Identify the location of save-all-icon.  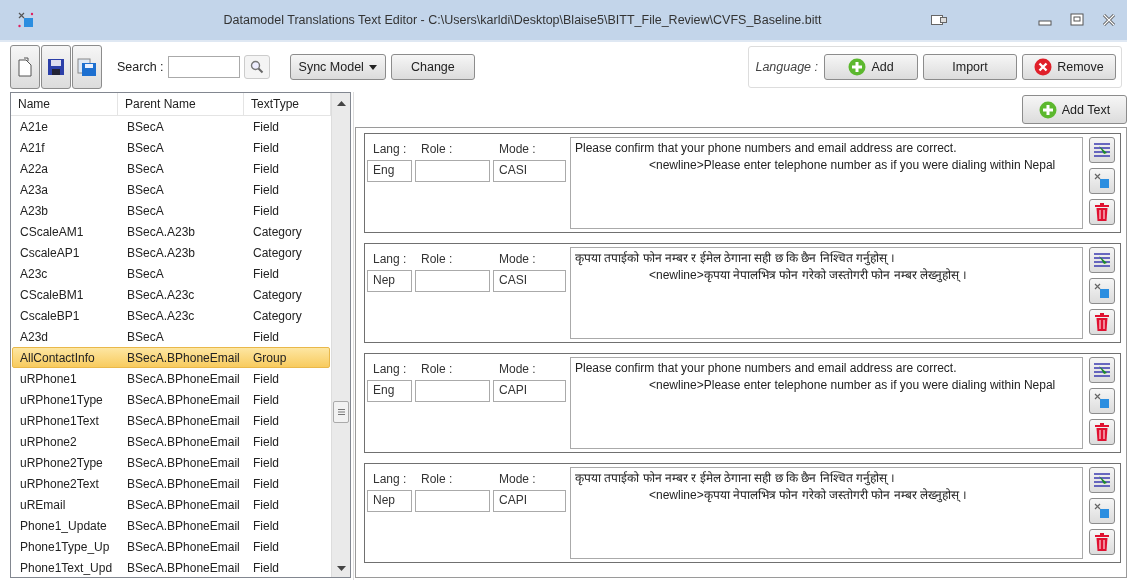
(87, 67).